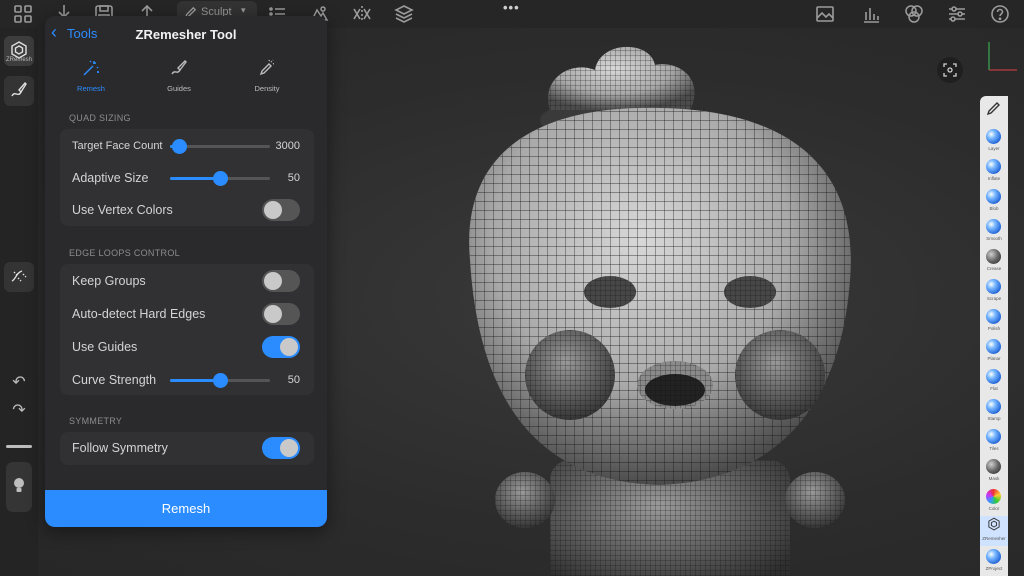 The width and height of the screenshot is (1024, 576). I want to click on magic-wand-icon, so click(91, 68).